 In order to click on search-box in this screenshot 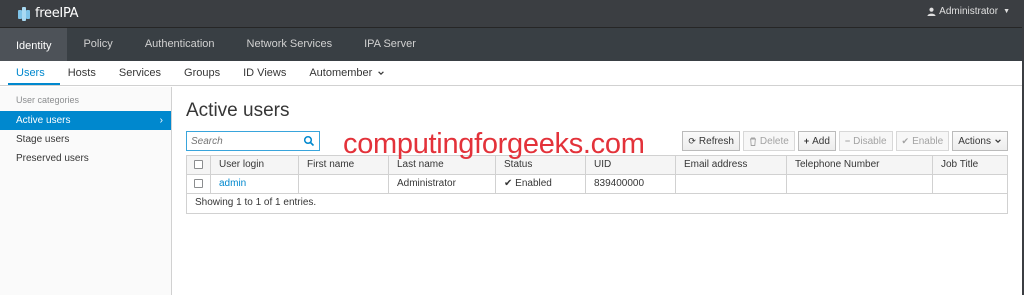, I will do `click(253, 141)`.